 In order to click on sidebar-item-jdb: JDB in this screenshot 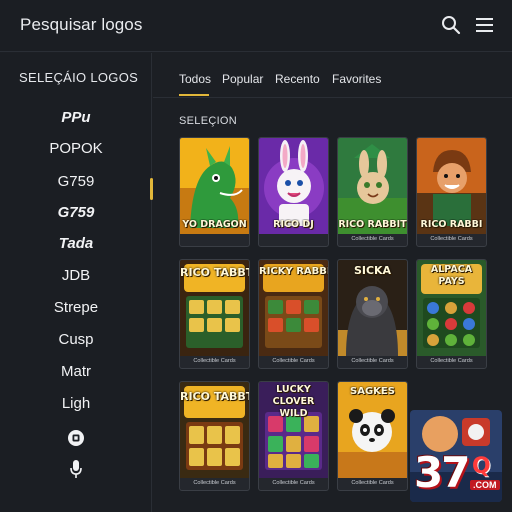, I will do `click(76, 275)`.